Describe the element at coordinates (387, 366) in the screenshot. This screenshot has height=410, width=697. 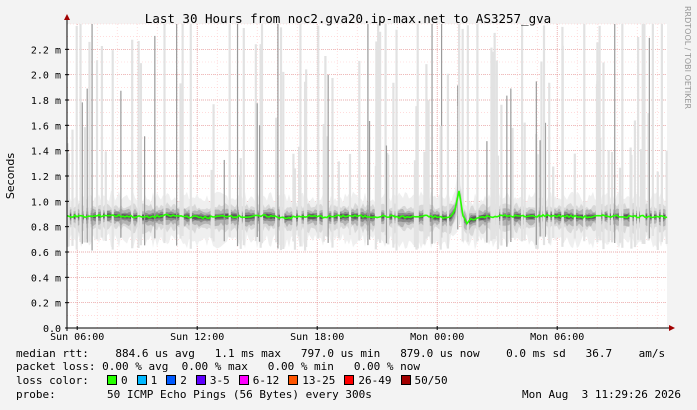
I see `packet-loss-now: 0.00 % now` at that location.